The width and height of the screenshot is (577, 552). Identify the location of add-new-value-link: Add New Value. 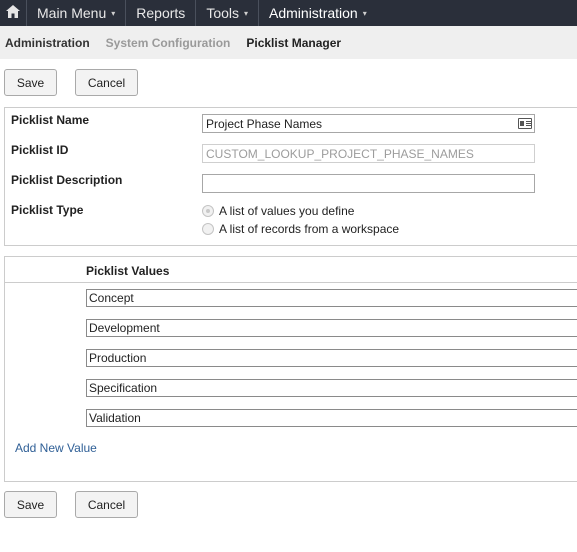
(56, 448).